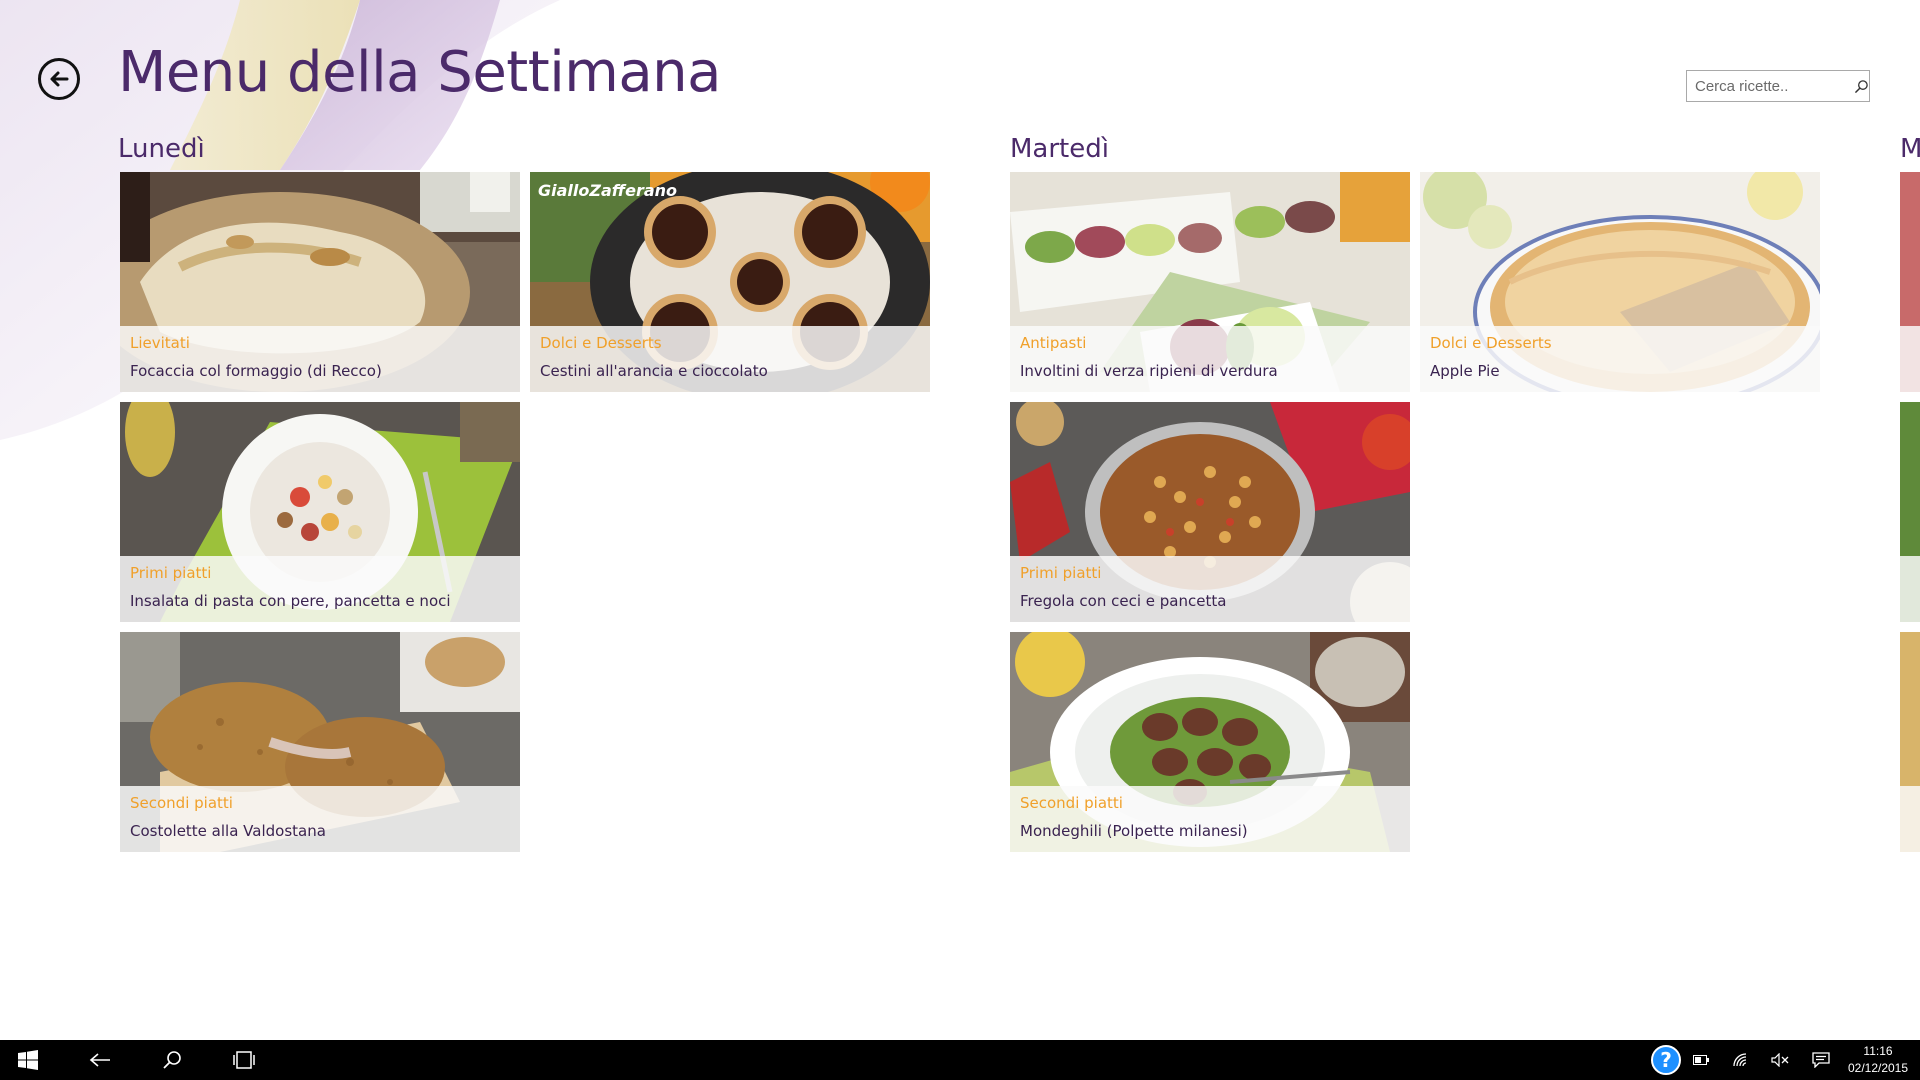 This screenshot has width=1920, height=1080. I want to click on taskbar-search-button, so click(172, 1060).